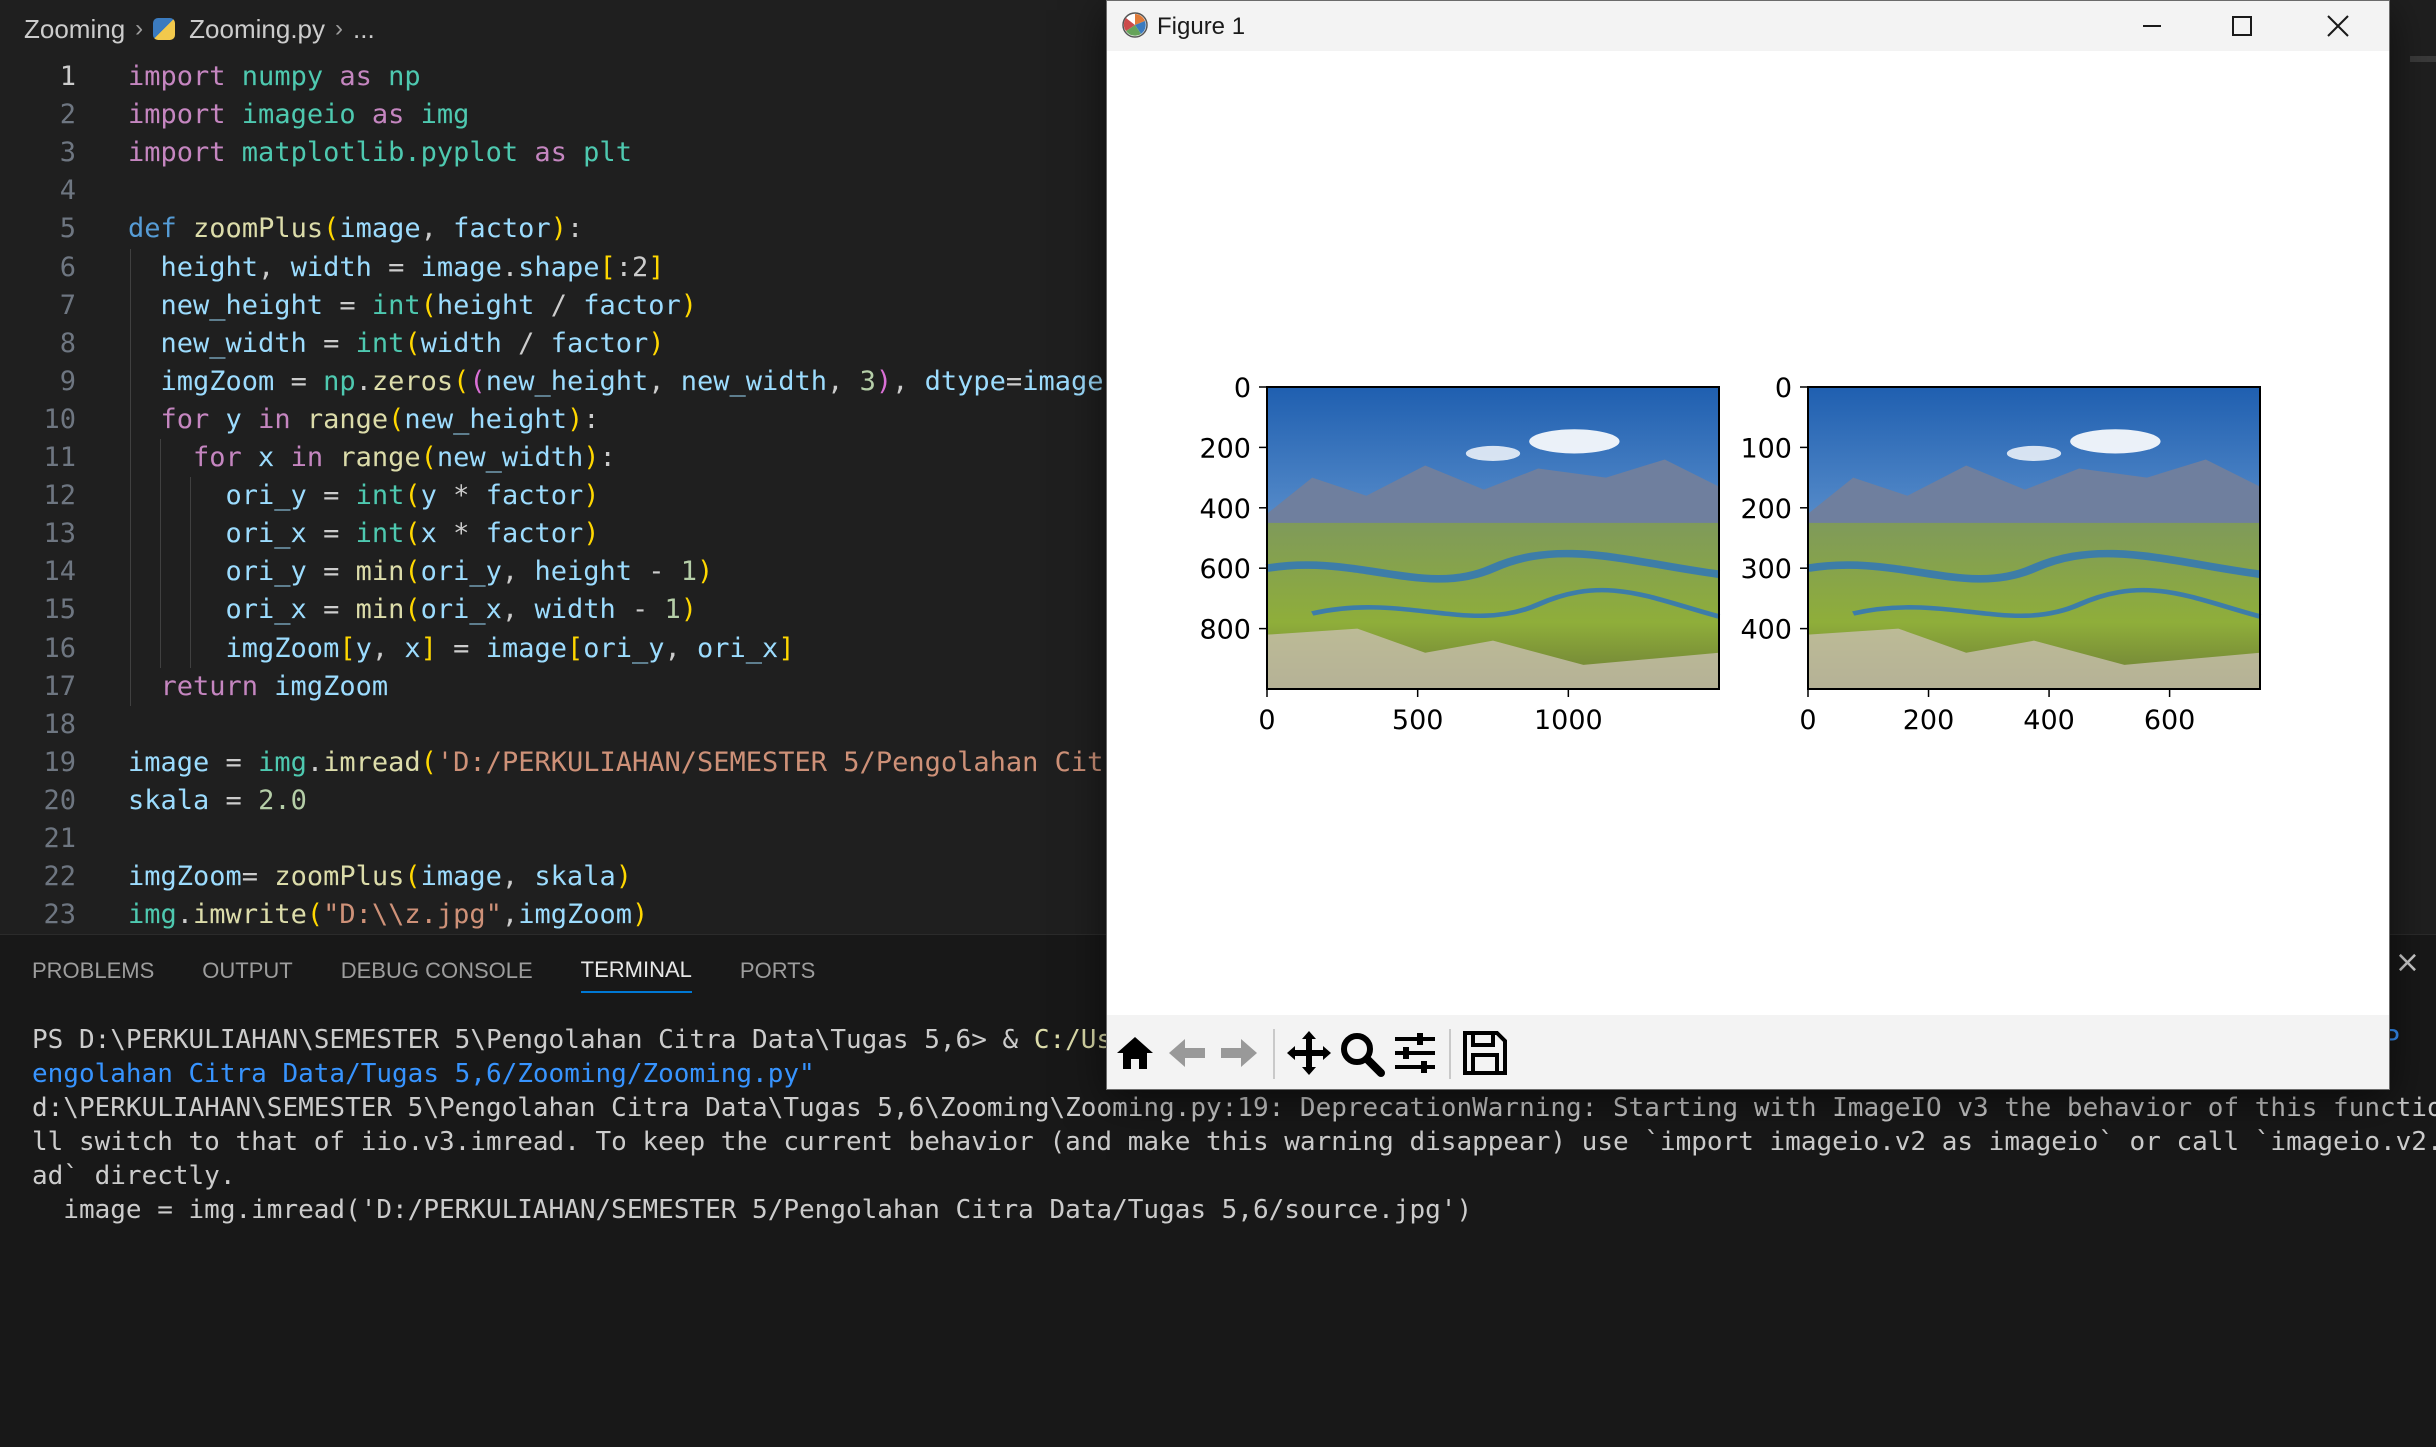 This screenshot has width=2436, height=1447. I want to click on code-line: 7 new_height = int(height / factor), so click(554, 306).